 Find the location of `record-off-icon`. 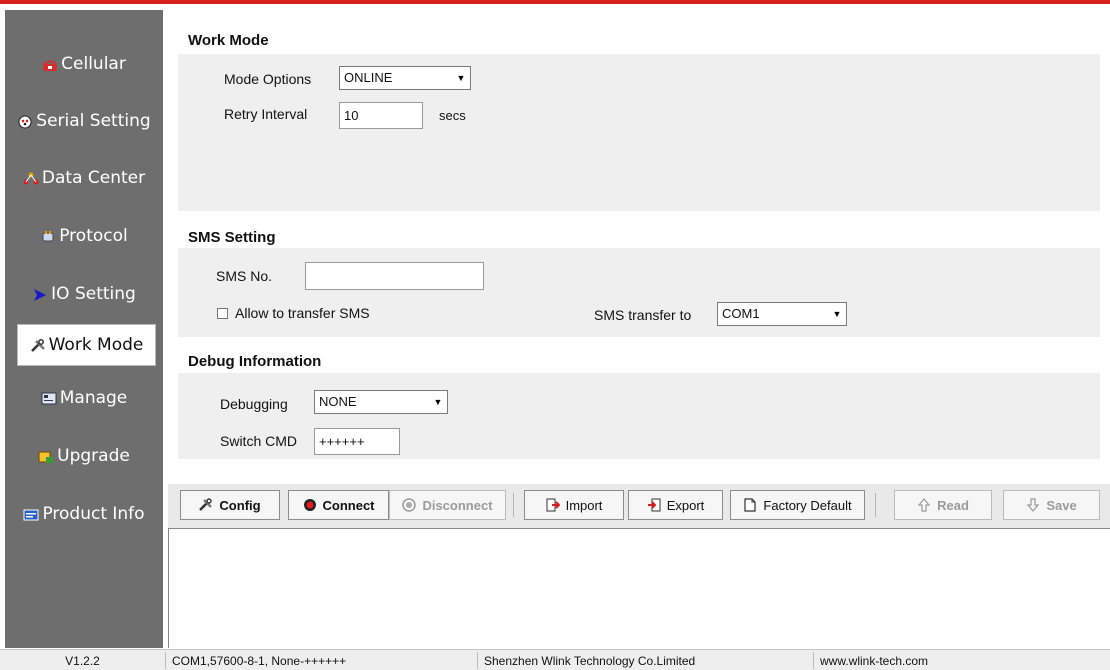

record-off-icon is located at coordinates (409, 505).